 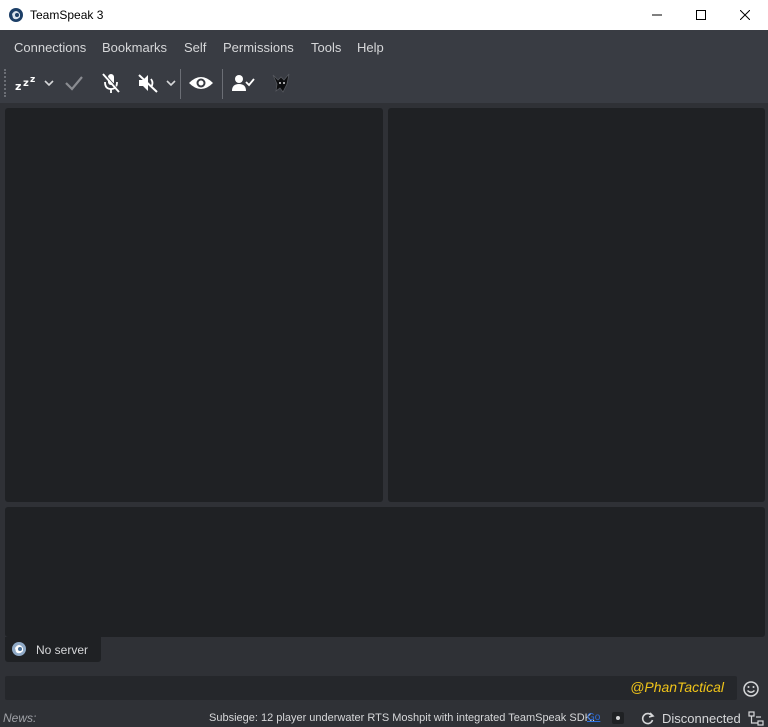 I want to click on refresh-icon, so click(x=648, y=718).